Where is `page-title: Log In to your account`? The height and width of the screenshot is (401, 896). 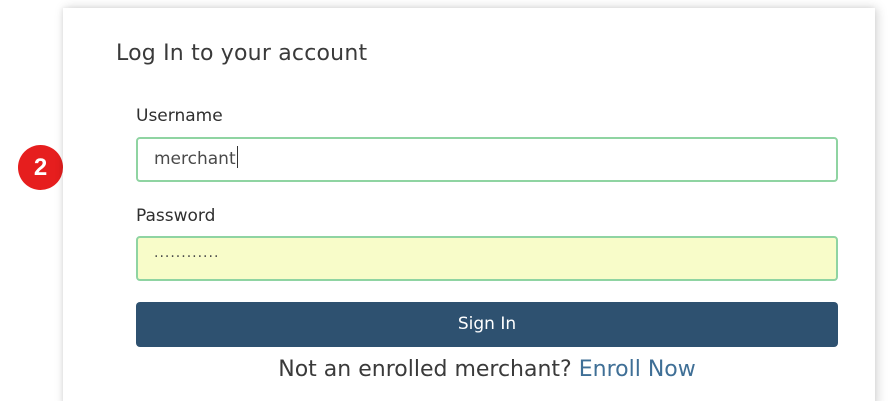 page-title: Log In to your account is located at coordinates (242, 53).